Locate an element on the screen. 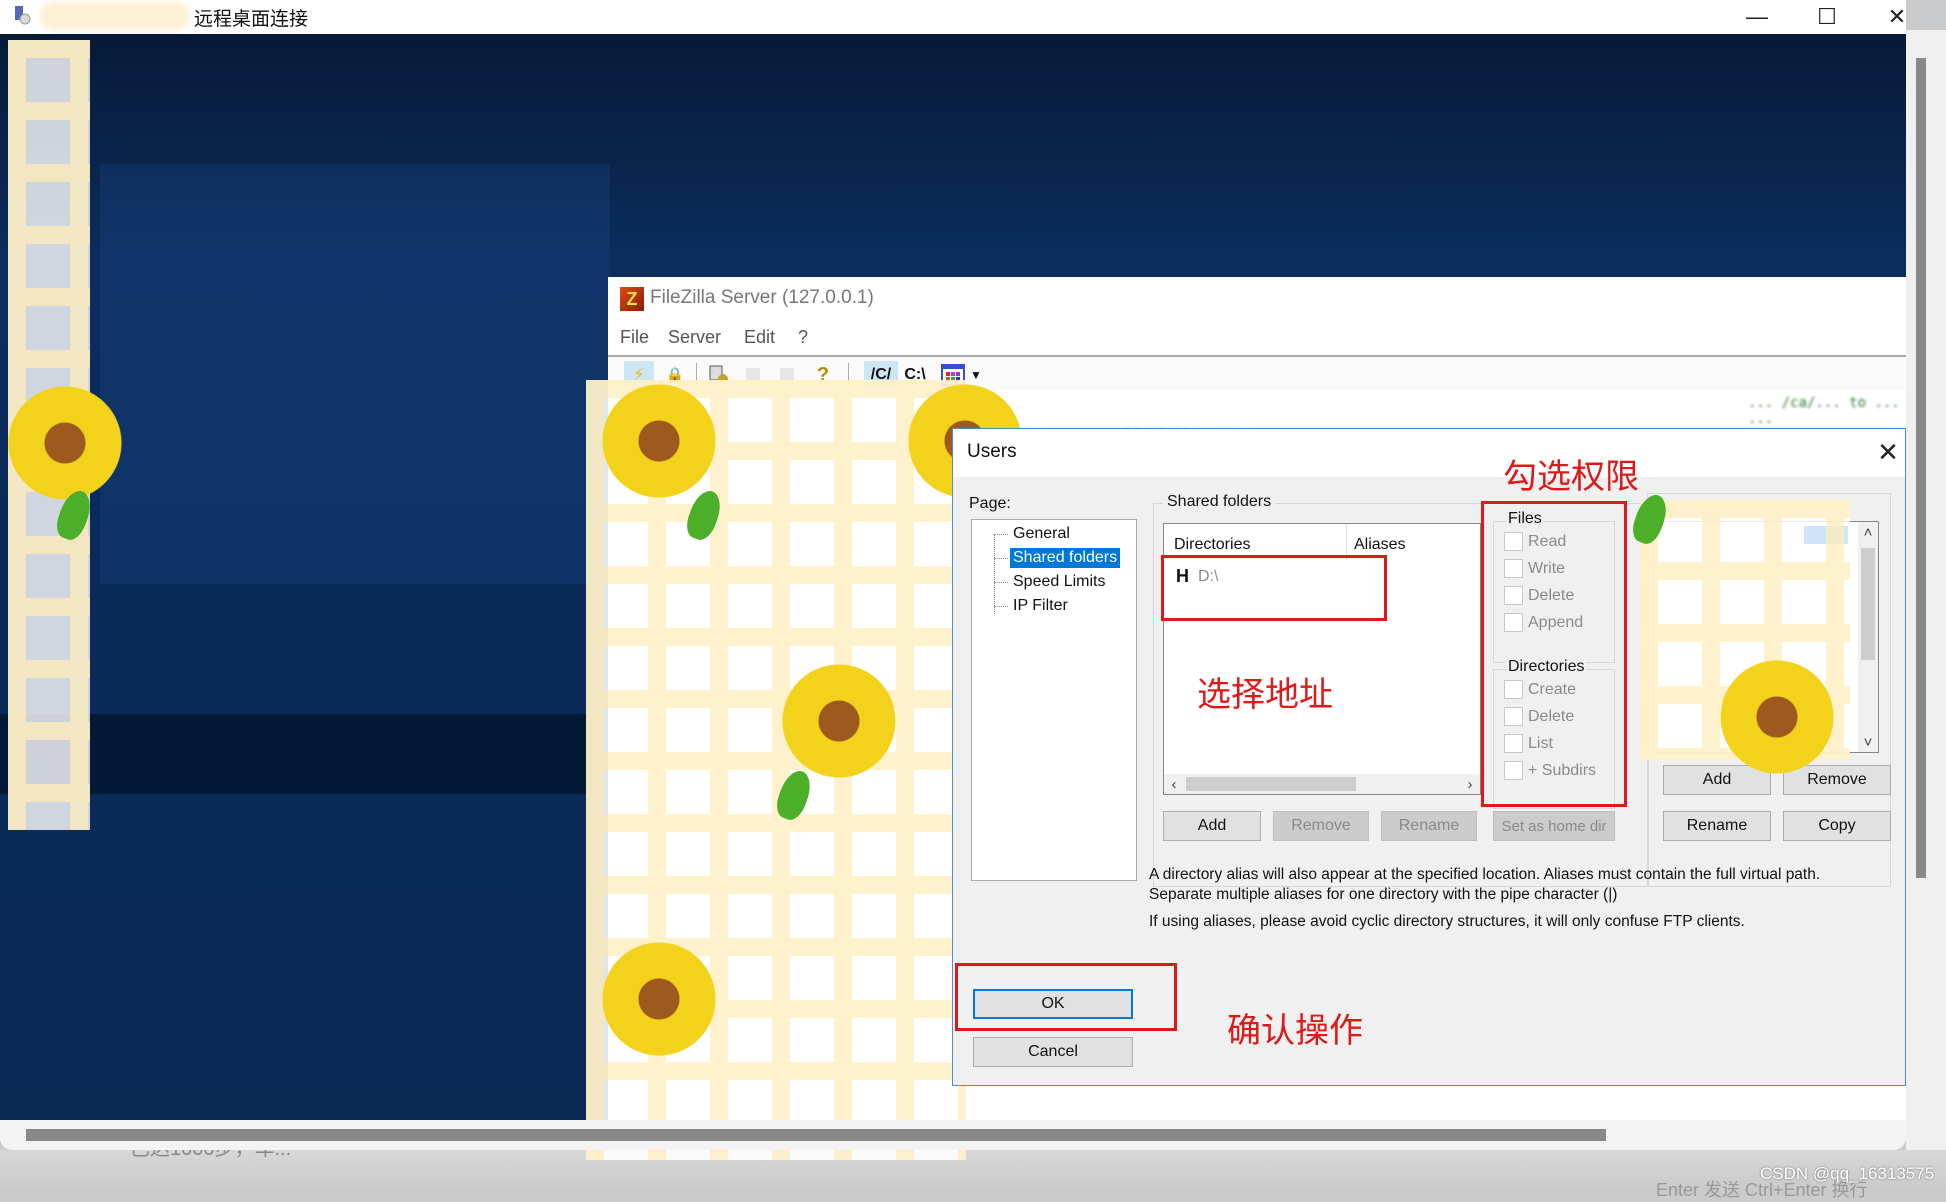  checkbox-label: Append is located at coordinates (1556, 622).